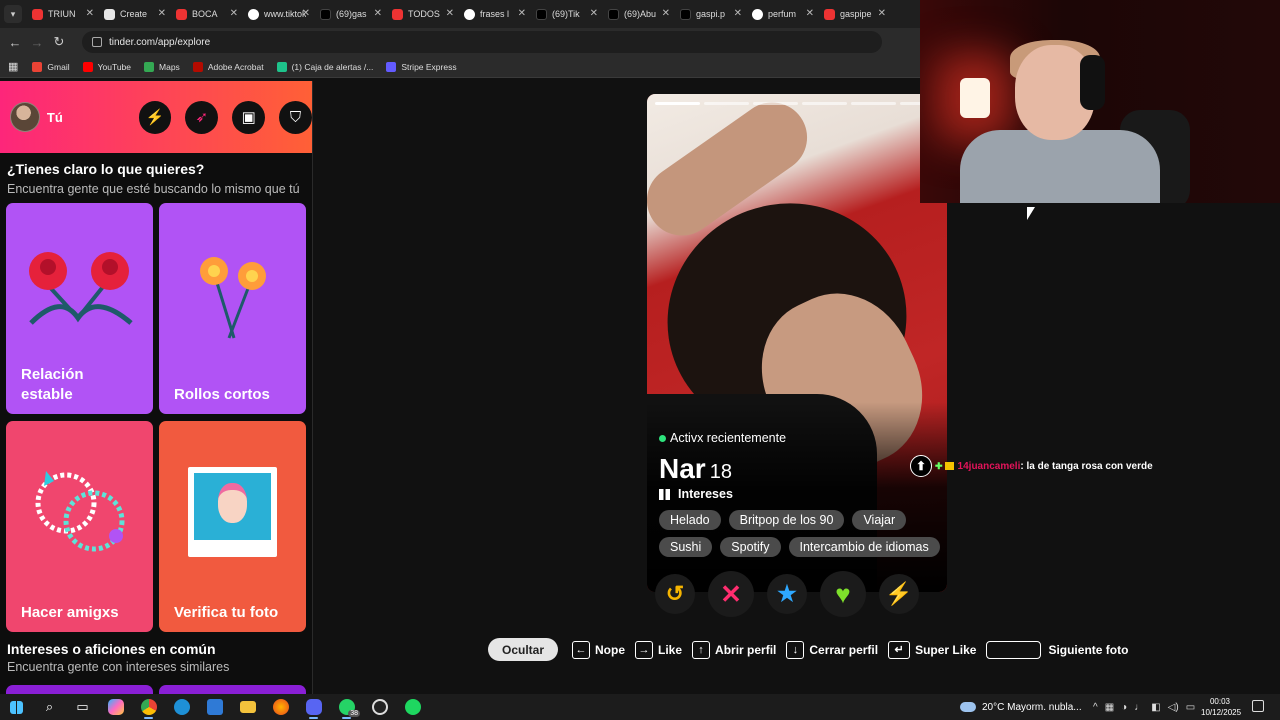 The image size is (1280, 720). I want to click on tab-item: gaspipe ✕, so click(856, 14).